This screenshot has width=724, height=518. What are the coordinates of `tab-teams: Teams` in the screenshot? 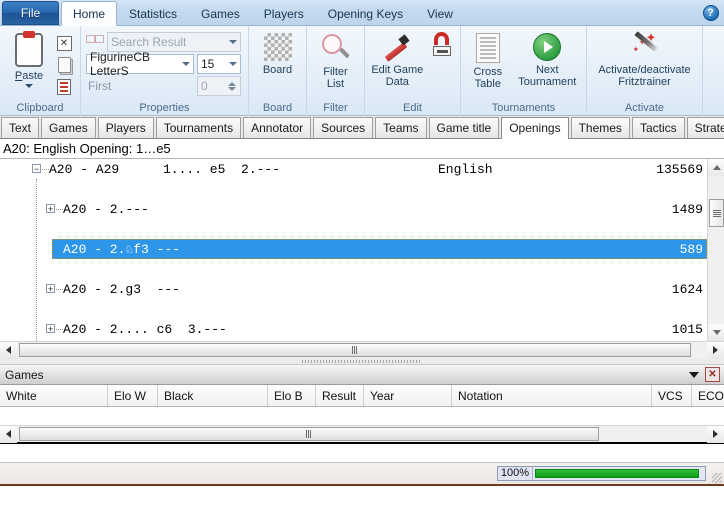 It's located at (401, 127).